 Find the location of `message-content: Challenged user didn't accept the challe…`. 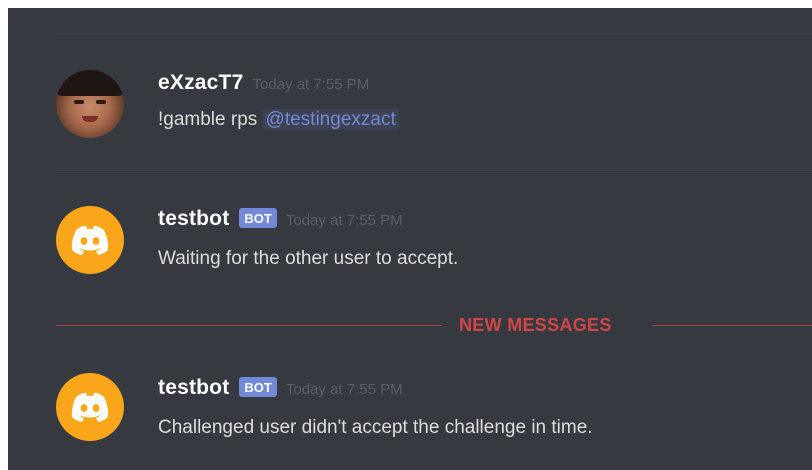

message-content: Challenged user didn't accept the challe… is located at coordinates (375, 427).